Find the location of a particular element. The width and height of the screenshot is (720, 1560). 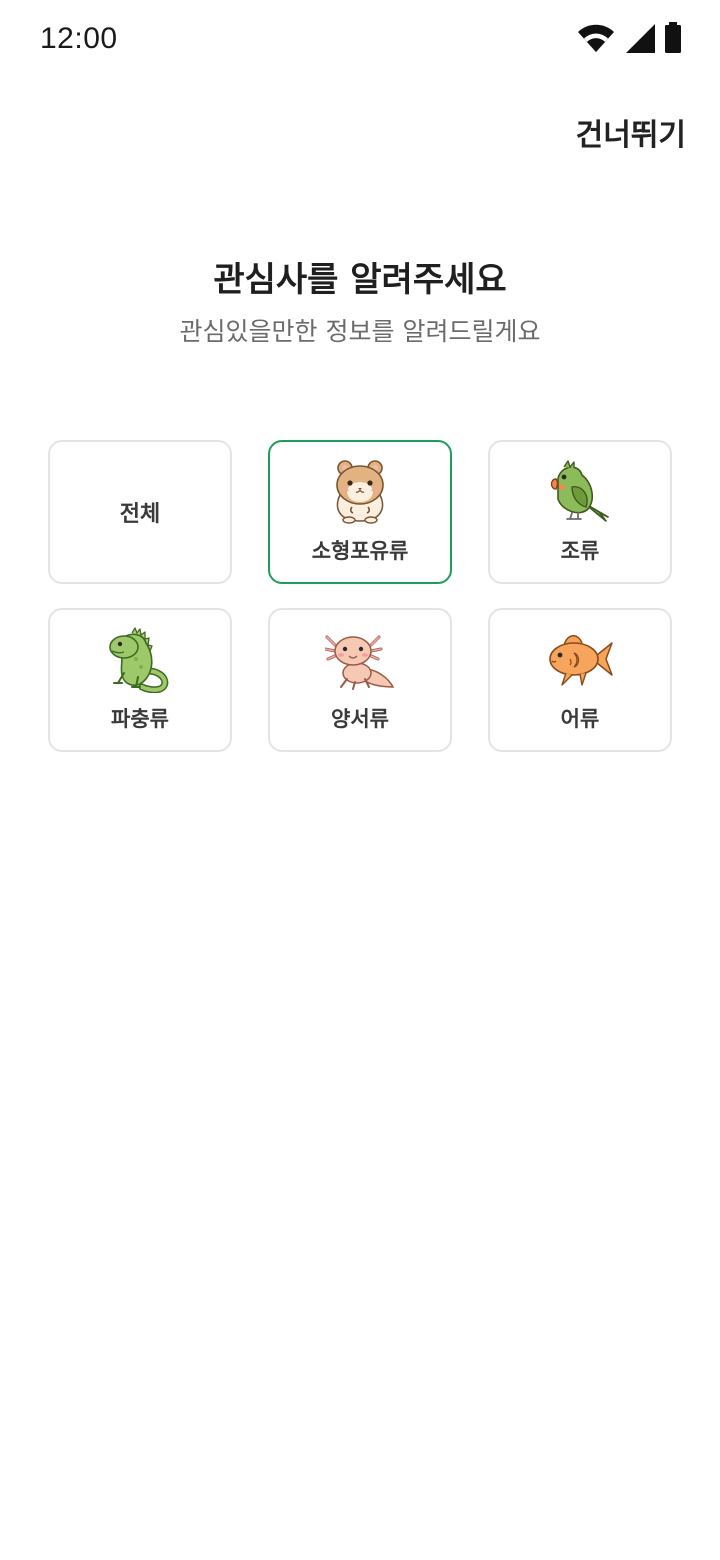

category-card-birds: 조류 is located at coordinates (580, 512).